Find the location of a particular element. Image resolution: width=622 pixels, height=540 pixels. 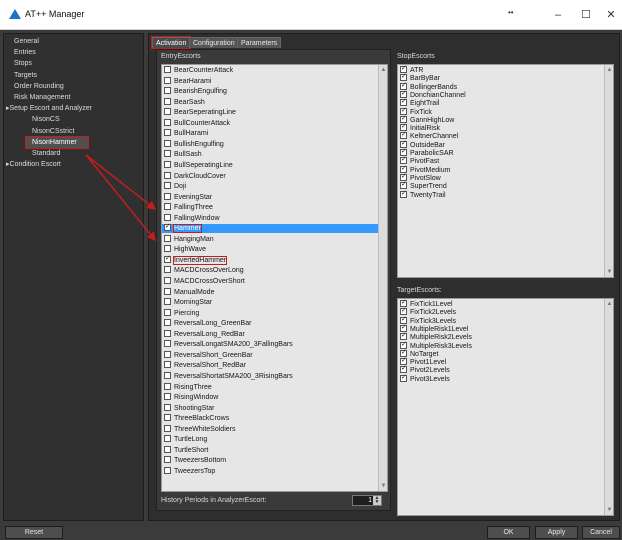

tree-item-risk-management: Risk Management is located at coordinates (37, 97).